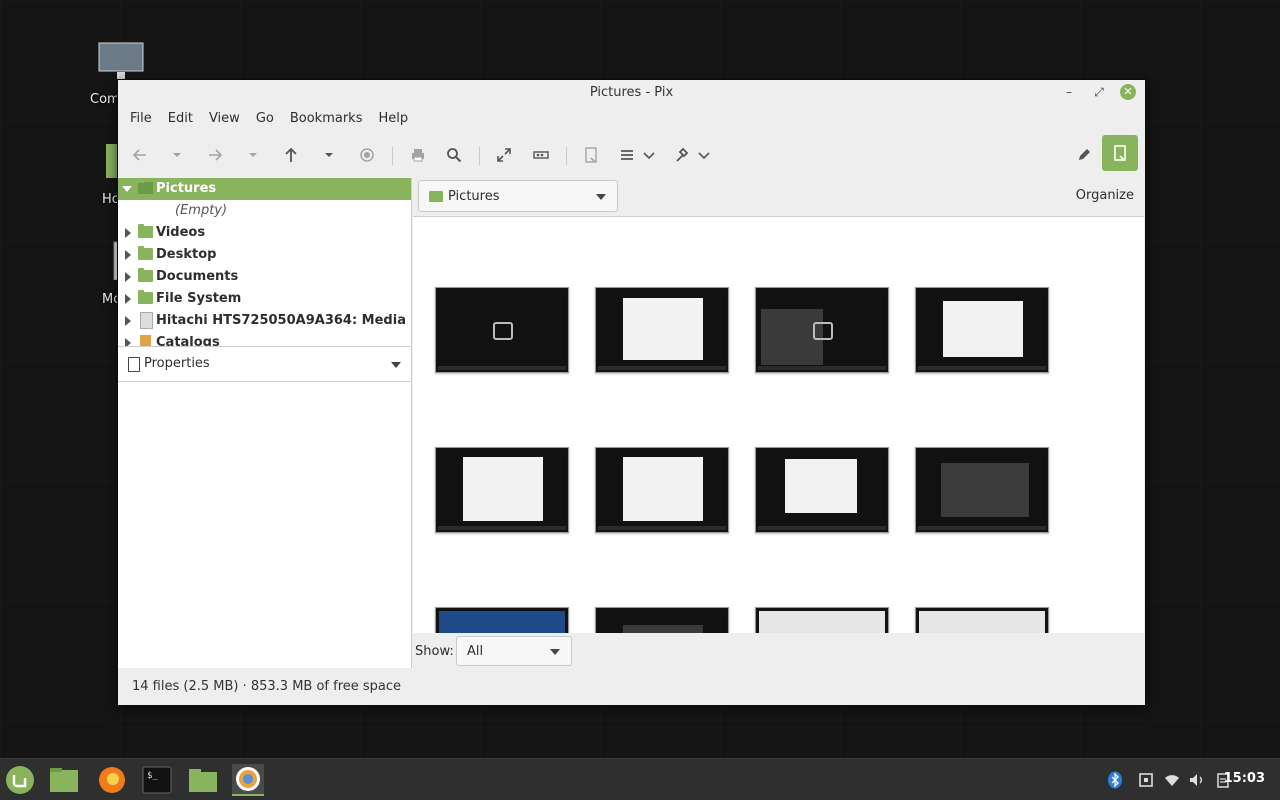 Image resolution: width=1280 pixels, height=800 pixels. I want to click on expanded-arrow-icon, so click(127, 189).